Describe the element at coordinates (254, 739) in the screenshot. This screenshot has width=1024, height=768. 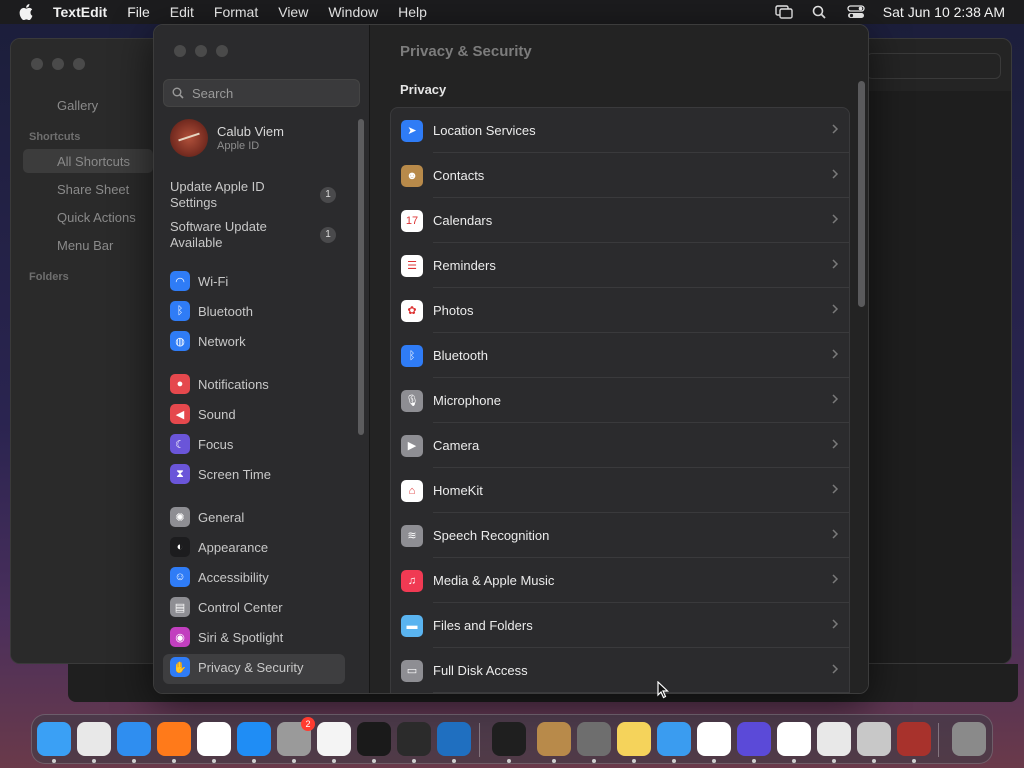
I see `app-store-icon` at that location.